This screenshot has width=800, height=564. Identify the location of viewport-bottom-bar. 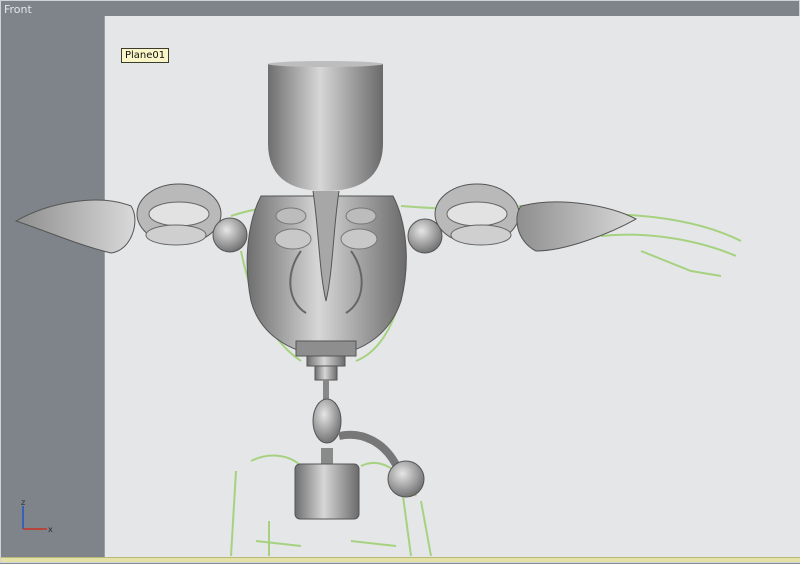
(400, 559).